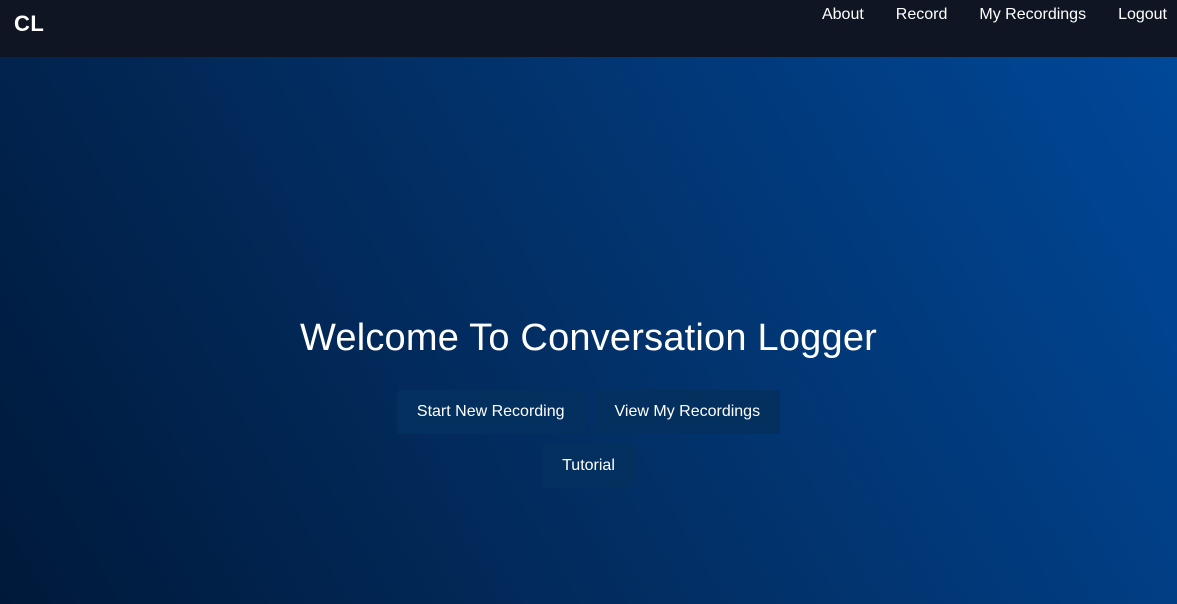 The image size is (1177, 604). I want to click on top-navbar: CL About Record My Recordings Logout, so click(588, 28).